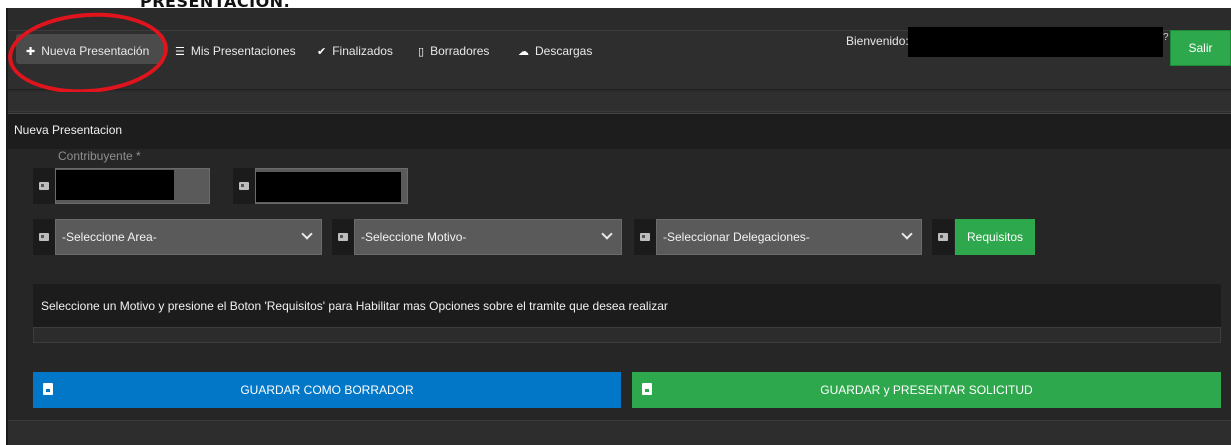  Describe the element at coordinates (523, 51) in the screenshot. I see `cloud-download-icon: ☁` at that location.